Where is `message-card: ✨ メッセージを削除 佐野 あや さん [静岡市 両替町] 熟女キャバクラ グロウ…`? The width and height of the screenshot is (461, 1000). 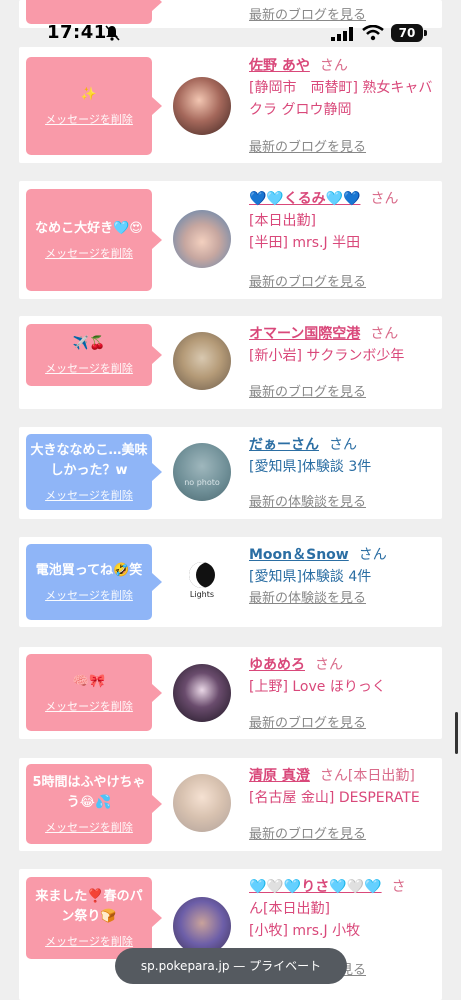 message-card: ✨ メッセージを削除 佐野 あや さん [静岡市 両替町] 熟女キャバクラ グロウ… is located at coordinates (230, 105).